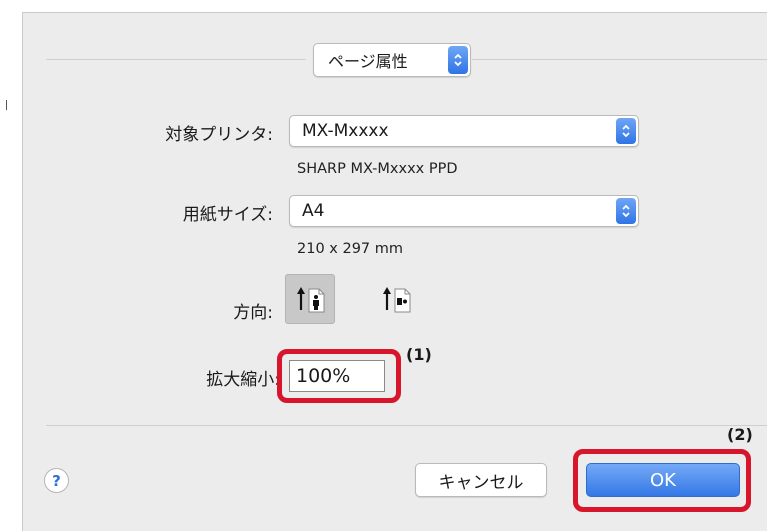 The height and width of the screenshot is (531, 767). I want to click on help-button: ?, so click(56, 480).